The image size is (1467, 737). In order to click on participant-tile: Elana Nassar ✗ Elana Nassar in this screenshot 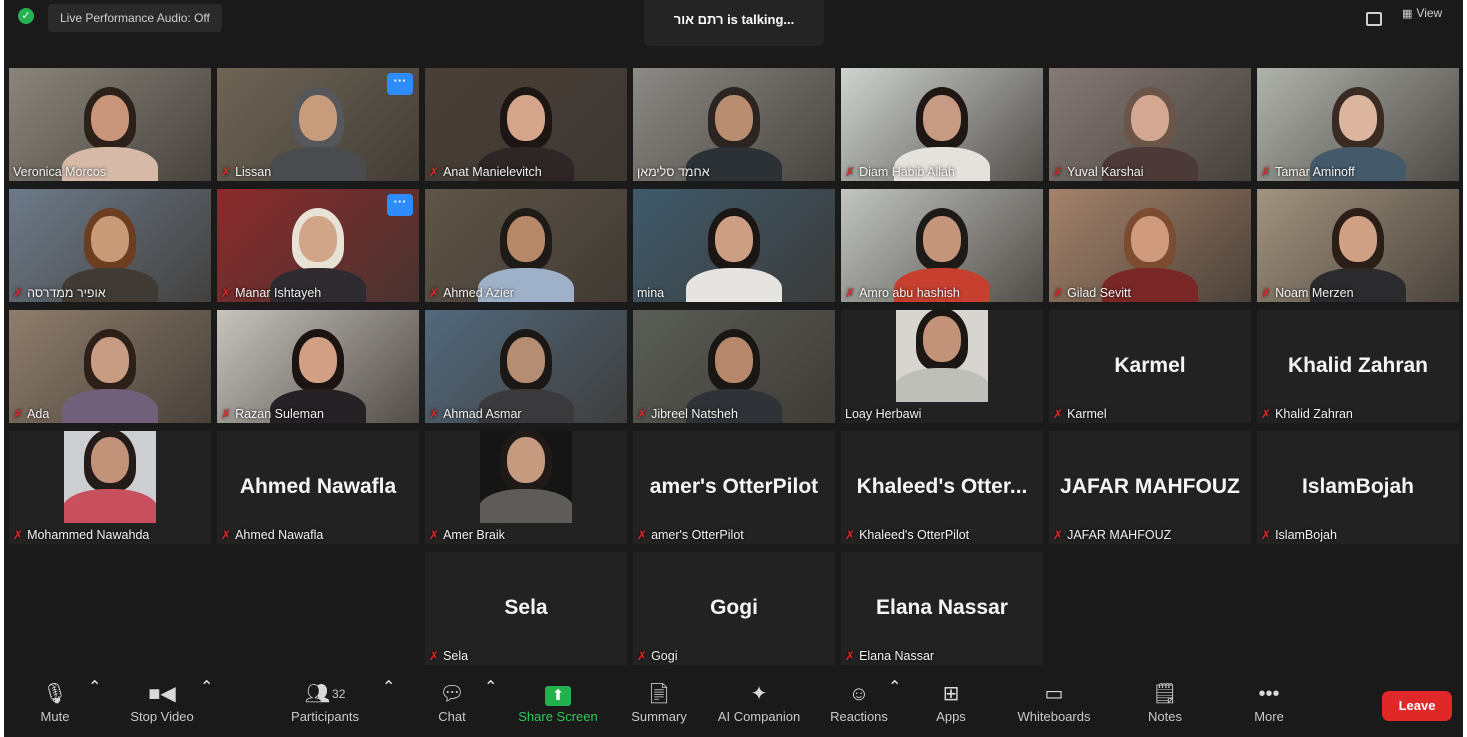, I will do `click(942, 608)`.